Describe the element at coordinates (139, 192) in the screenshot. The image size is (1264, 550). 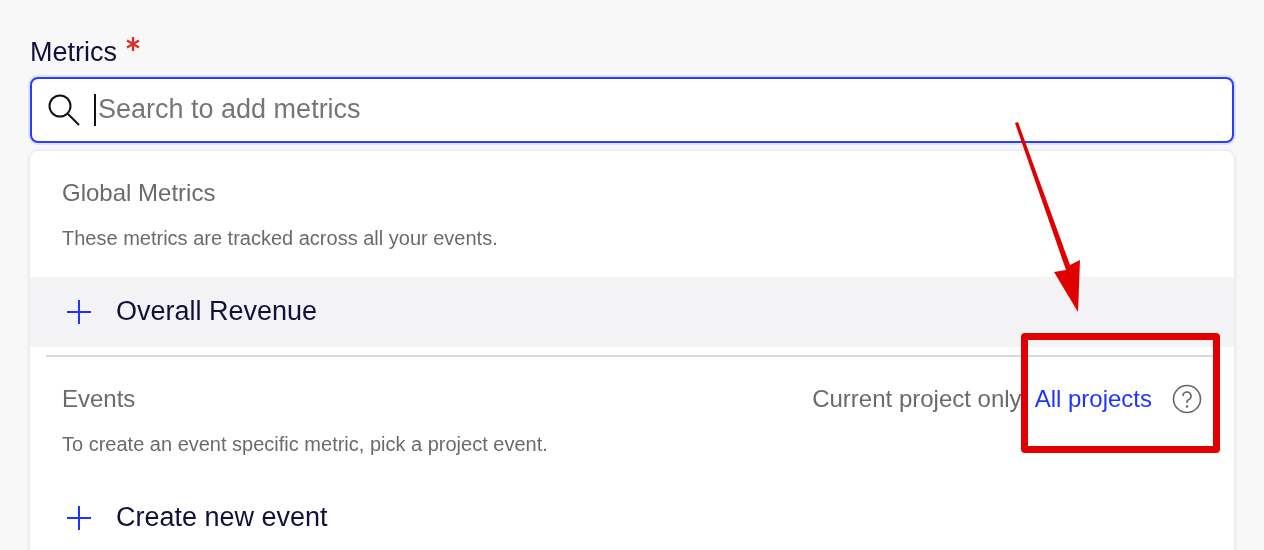
I see `section-title: Global Metrics` at that location.